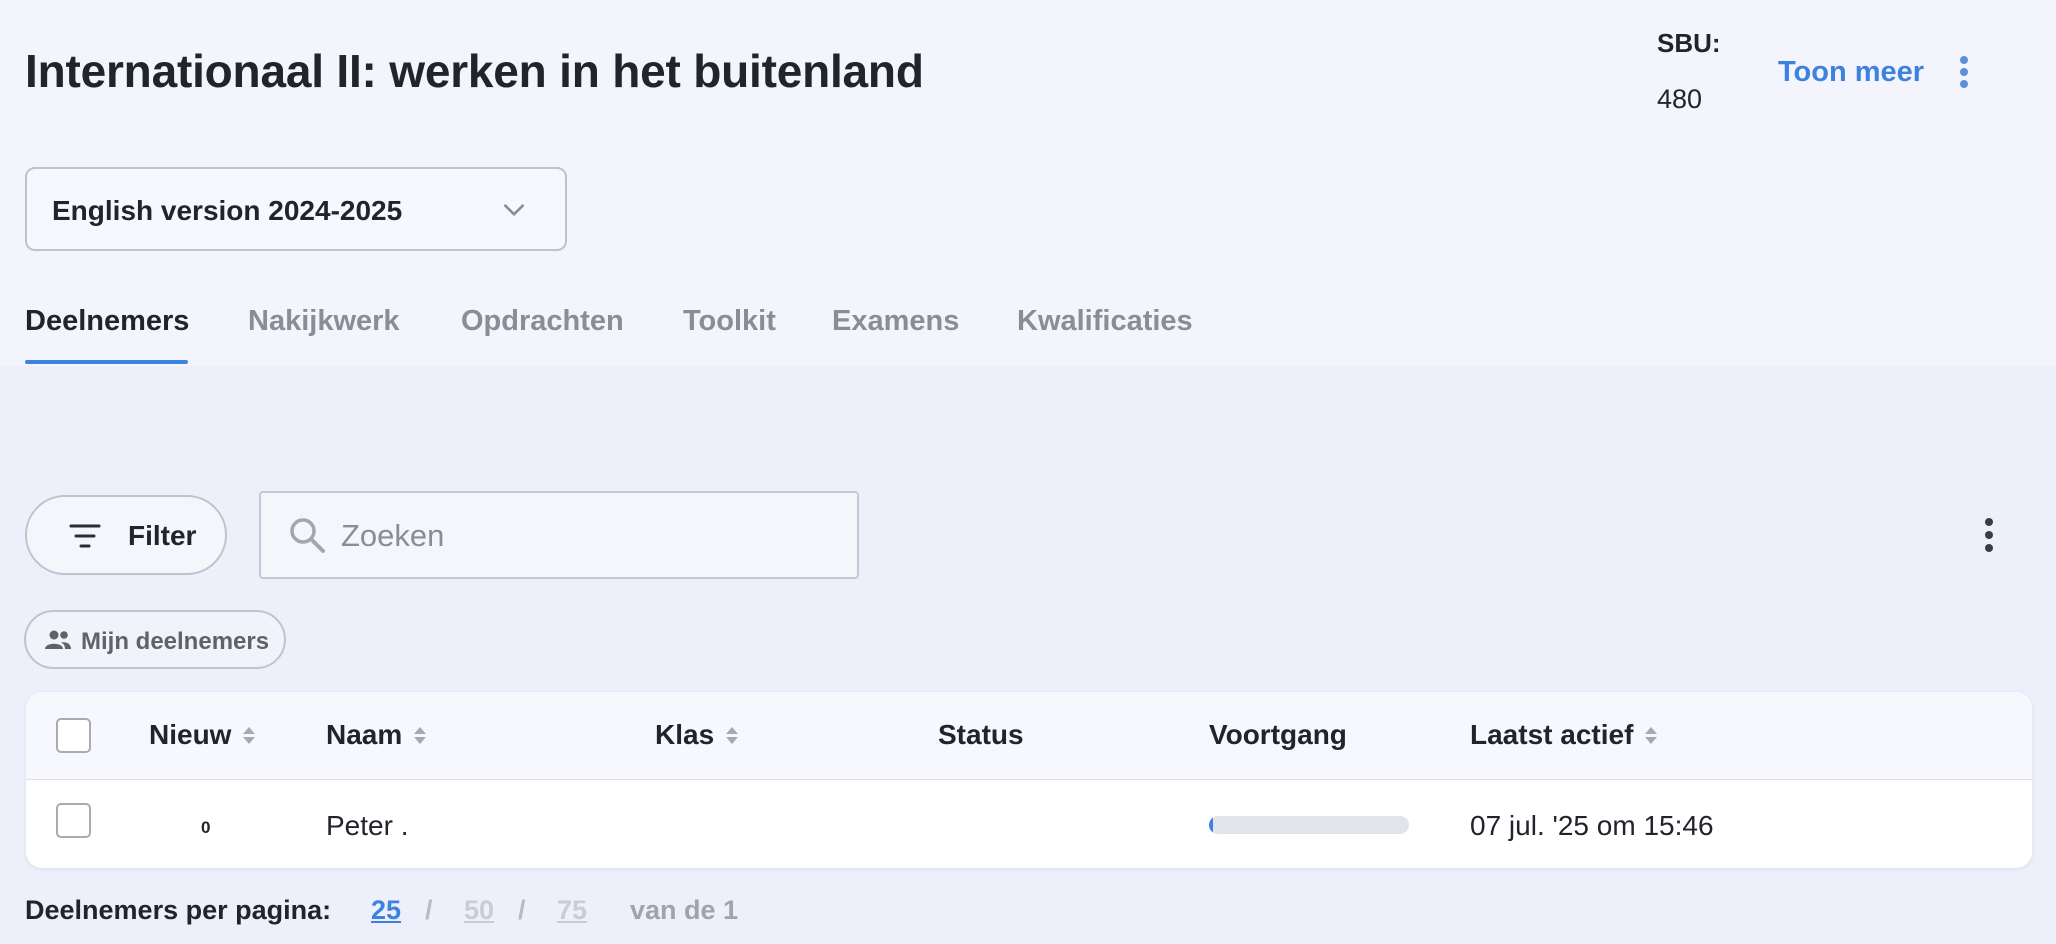  What do you see at coordinates (106, 362) in the screenshot?
I see `active-tab-indicator` at bounding box center [106, 362].